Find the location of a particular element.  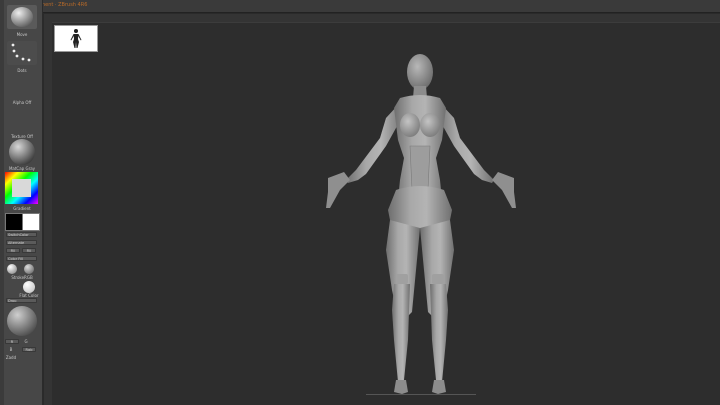

stroke-button is located at coordinates (22, 53).